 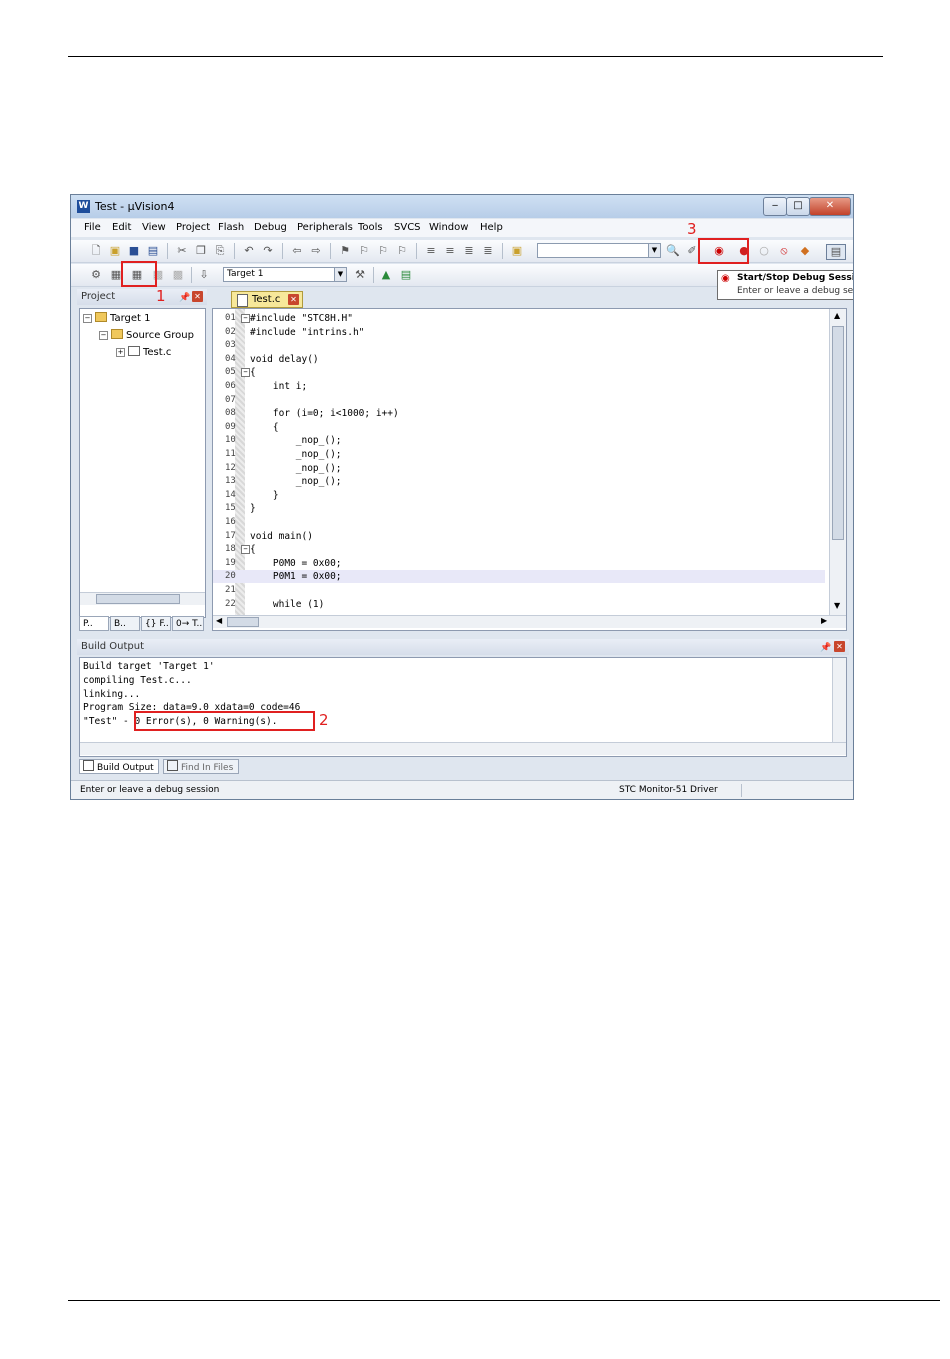 I want to click on code-line: 22 while (1), so click(x=519, y=604).